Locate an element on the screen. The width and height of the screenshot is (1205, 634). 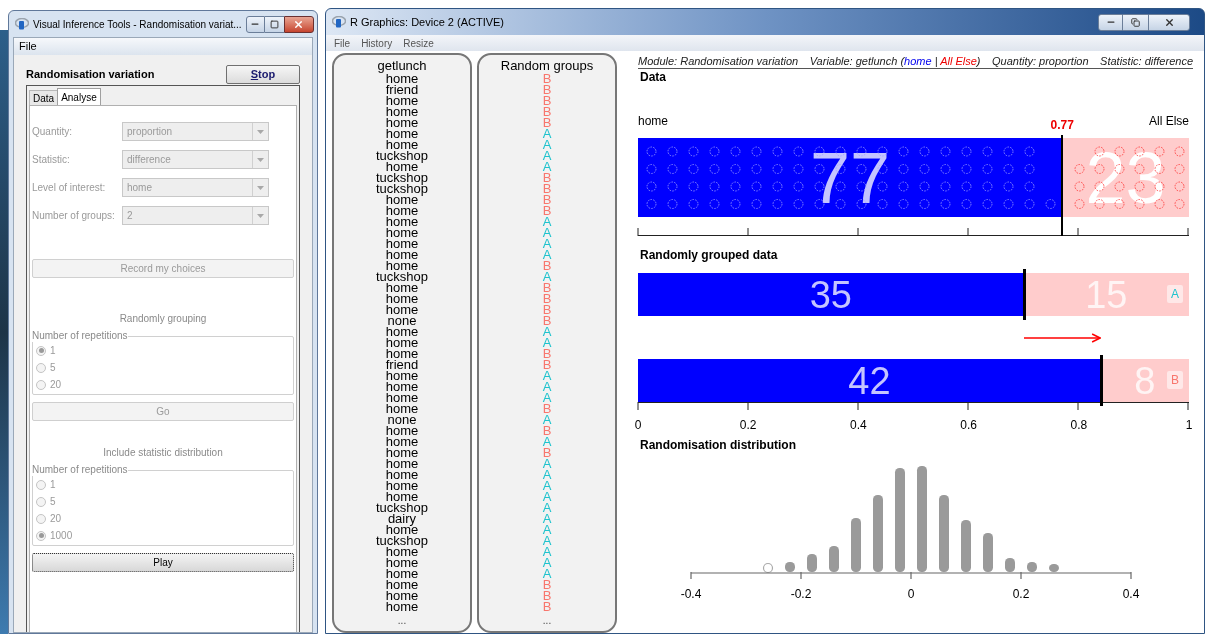
action-button: Play is located at coordinates (163, 562).